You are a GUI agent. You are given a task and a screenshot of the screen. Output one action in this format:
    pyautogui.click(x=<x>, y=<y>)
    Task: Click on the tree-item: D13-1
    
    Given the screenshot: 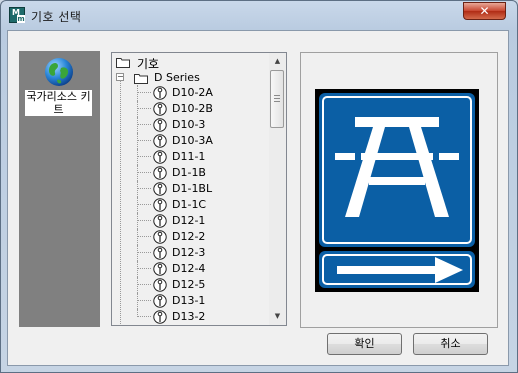 What is the action you would take?
    pyautogui.click(x=190, y=301)
    